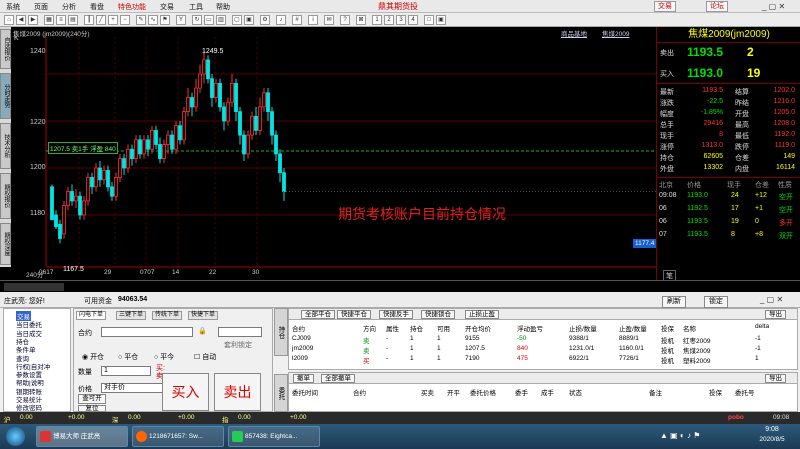 The width and height of the screenshot is (800, 449). What do you see at coordinates (615, 33) in the screenshot?
I see `link-contract: 焦煤2009` at bounding box center [615, 33].